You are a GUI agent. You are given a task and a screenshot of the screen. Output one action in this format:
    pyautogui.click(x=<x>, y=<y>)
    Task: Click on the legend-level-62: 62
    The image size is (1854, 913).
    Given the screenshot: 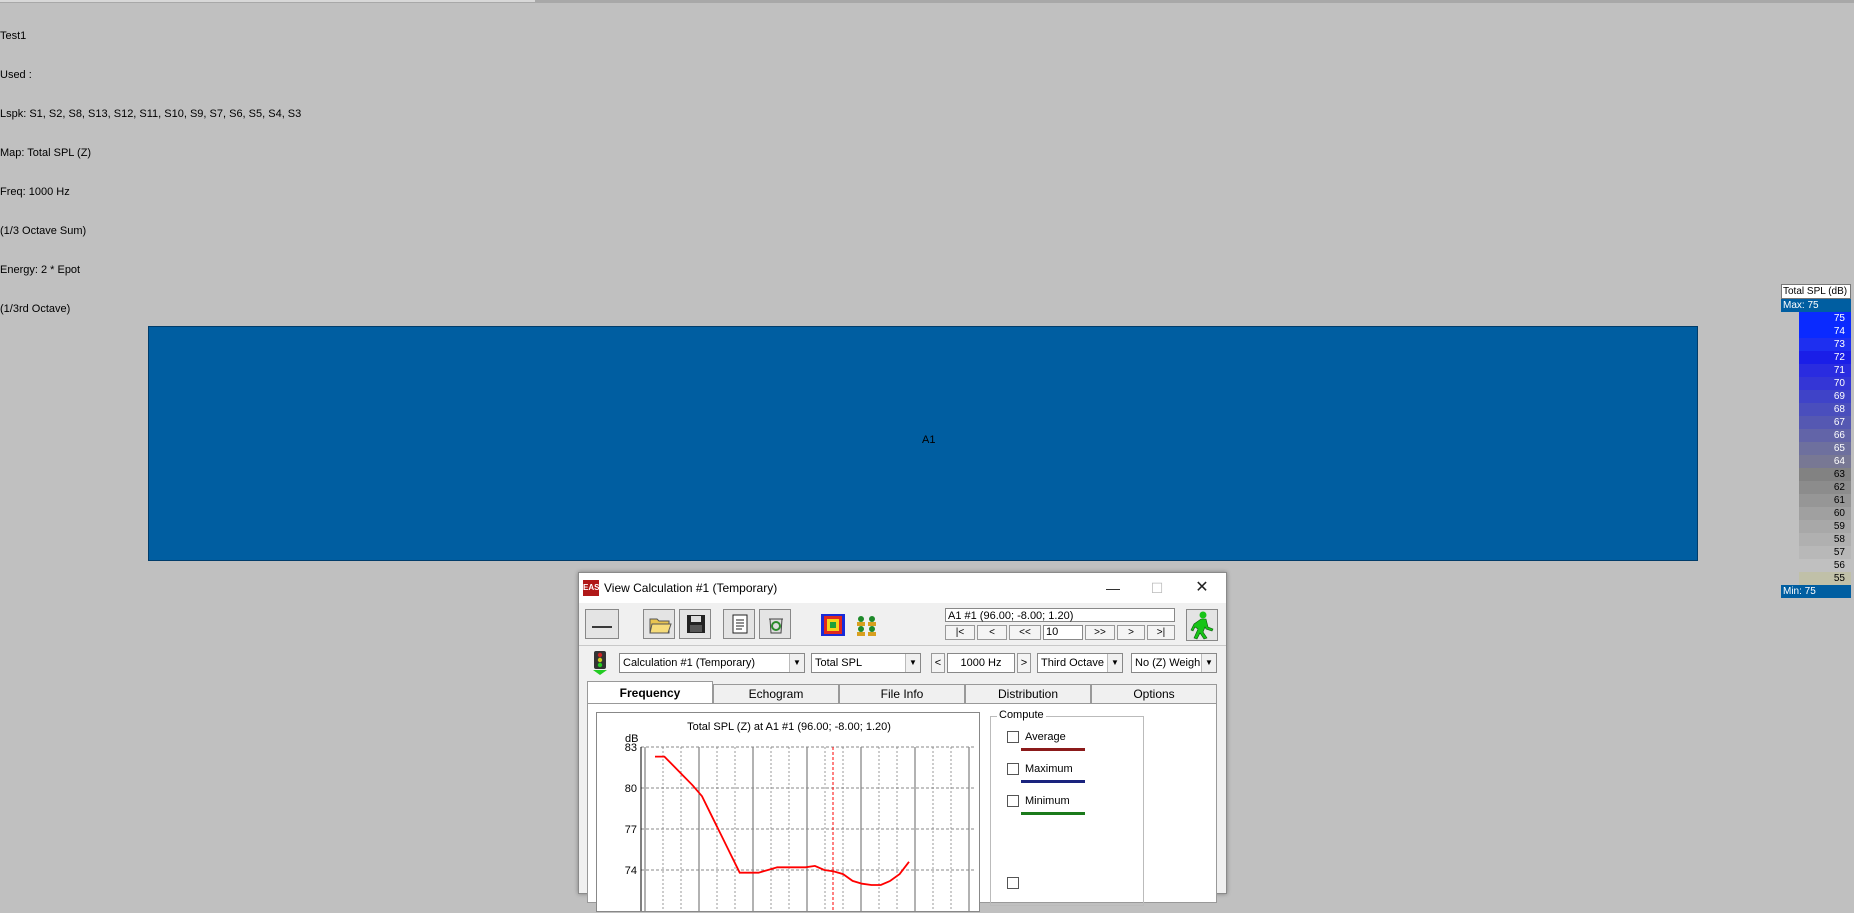 What is the action you would take?
    pyautogui.click(x=1825, y=487)
    